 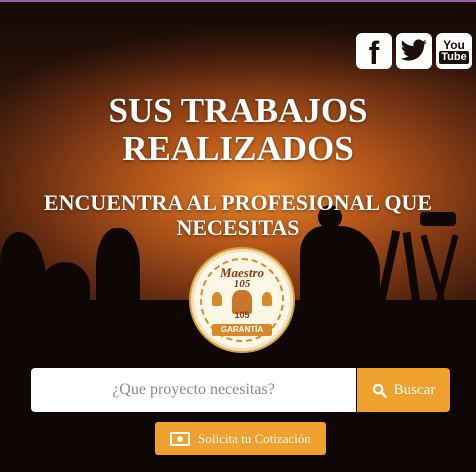 I want to click on page-title-line1: SUS TRABAJOS, so click(x=238, y=110).